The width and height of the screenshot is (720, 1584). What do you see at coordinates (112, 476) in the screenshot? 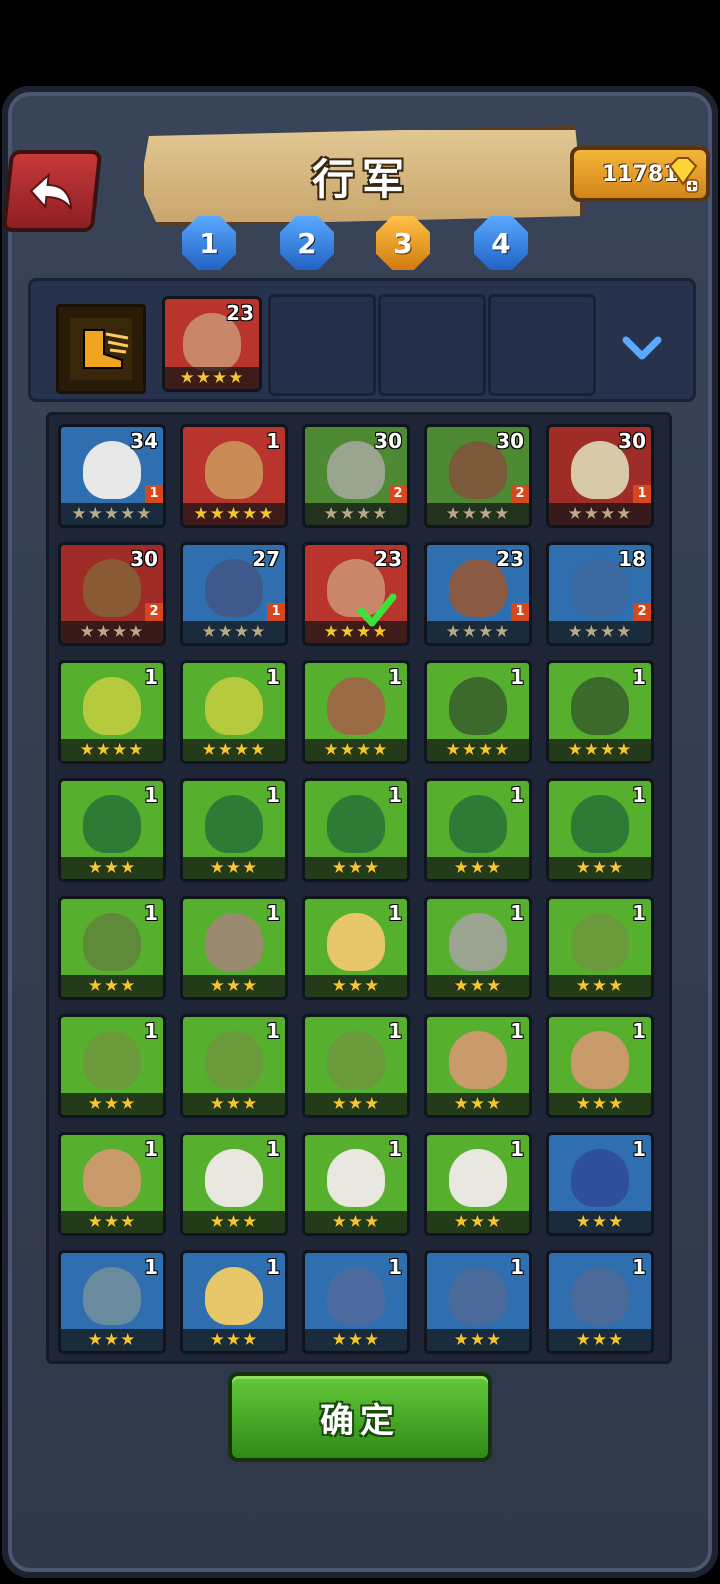
I see `hero-card: 34 1 ★★★★★` at bounding box center [112, 476].